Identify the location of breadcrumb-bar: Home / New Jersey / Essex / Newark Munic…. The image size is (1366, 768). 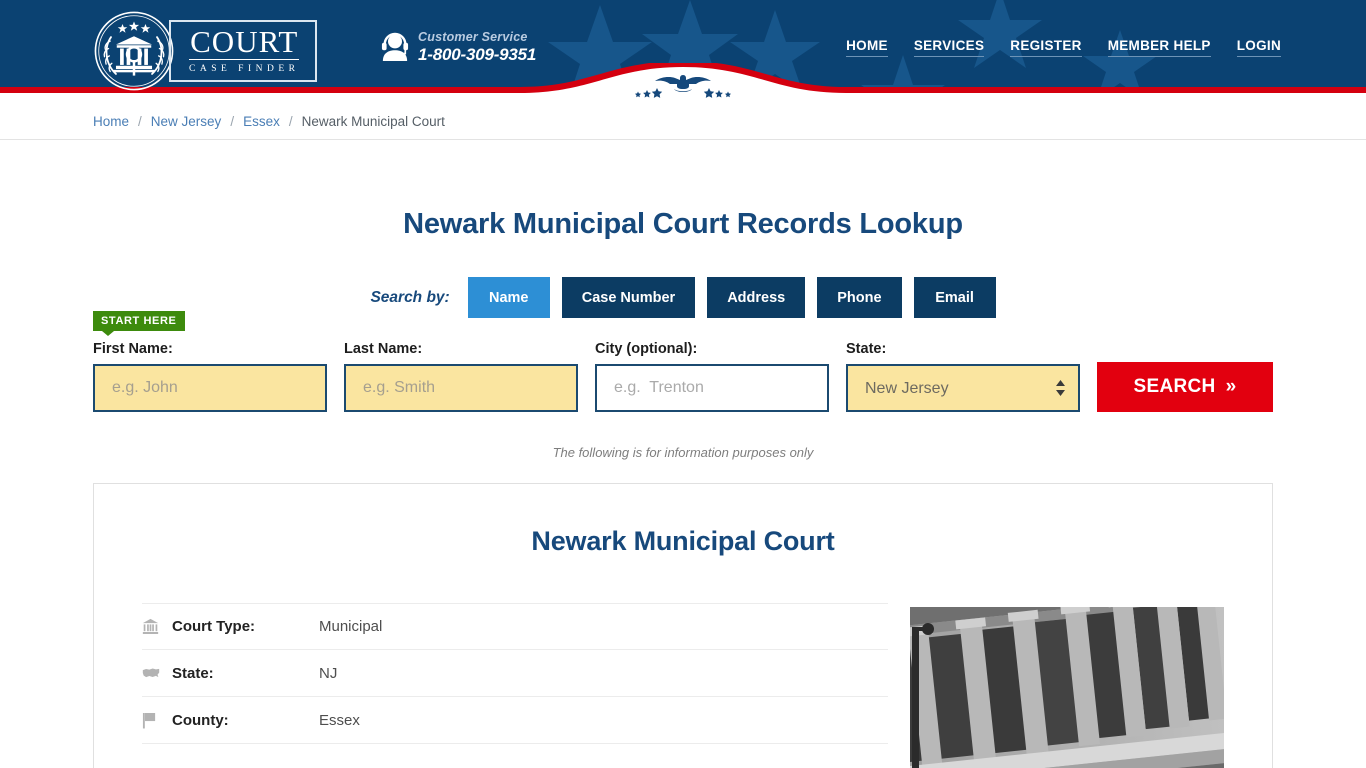
(683, 121).